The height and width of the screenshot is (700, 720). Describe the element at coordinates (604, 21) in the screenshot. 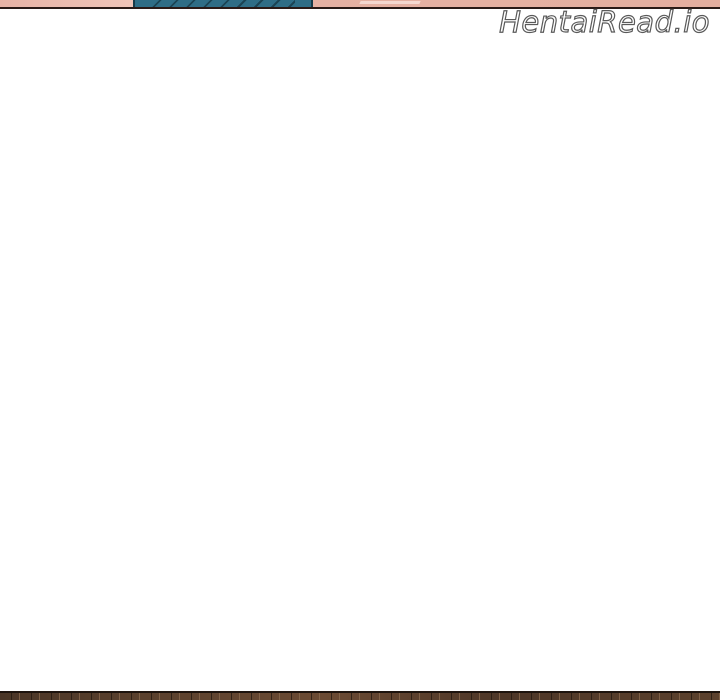

I see `site-watermark: HentaiRead.io` at that location.